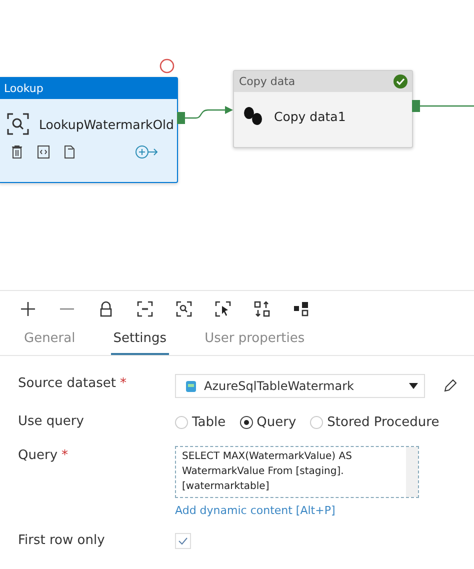 The width and height of the screenshot is (474, 569). Describe the element at coordinates (18, 124) in the screenshot. I see `lookup-icon` at that location.